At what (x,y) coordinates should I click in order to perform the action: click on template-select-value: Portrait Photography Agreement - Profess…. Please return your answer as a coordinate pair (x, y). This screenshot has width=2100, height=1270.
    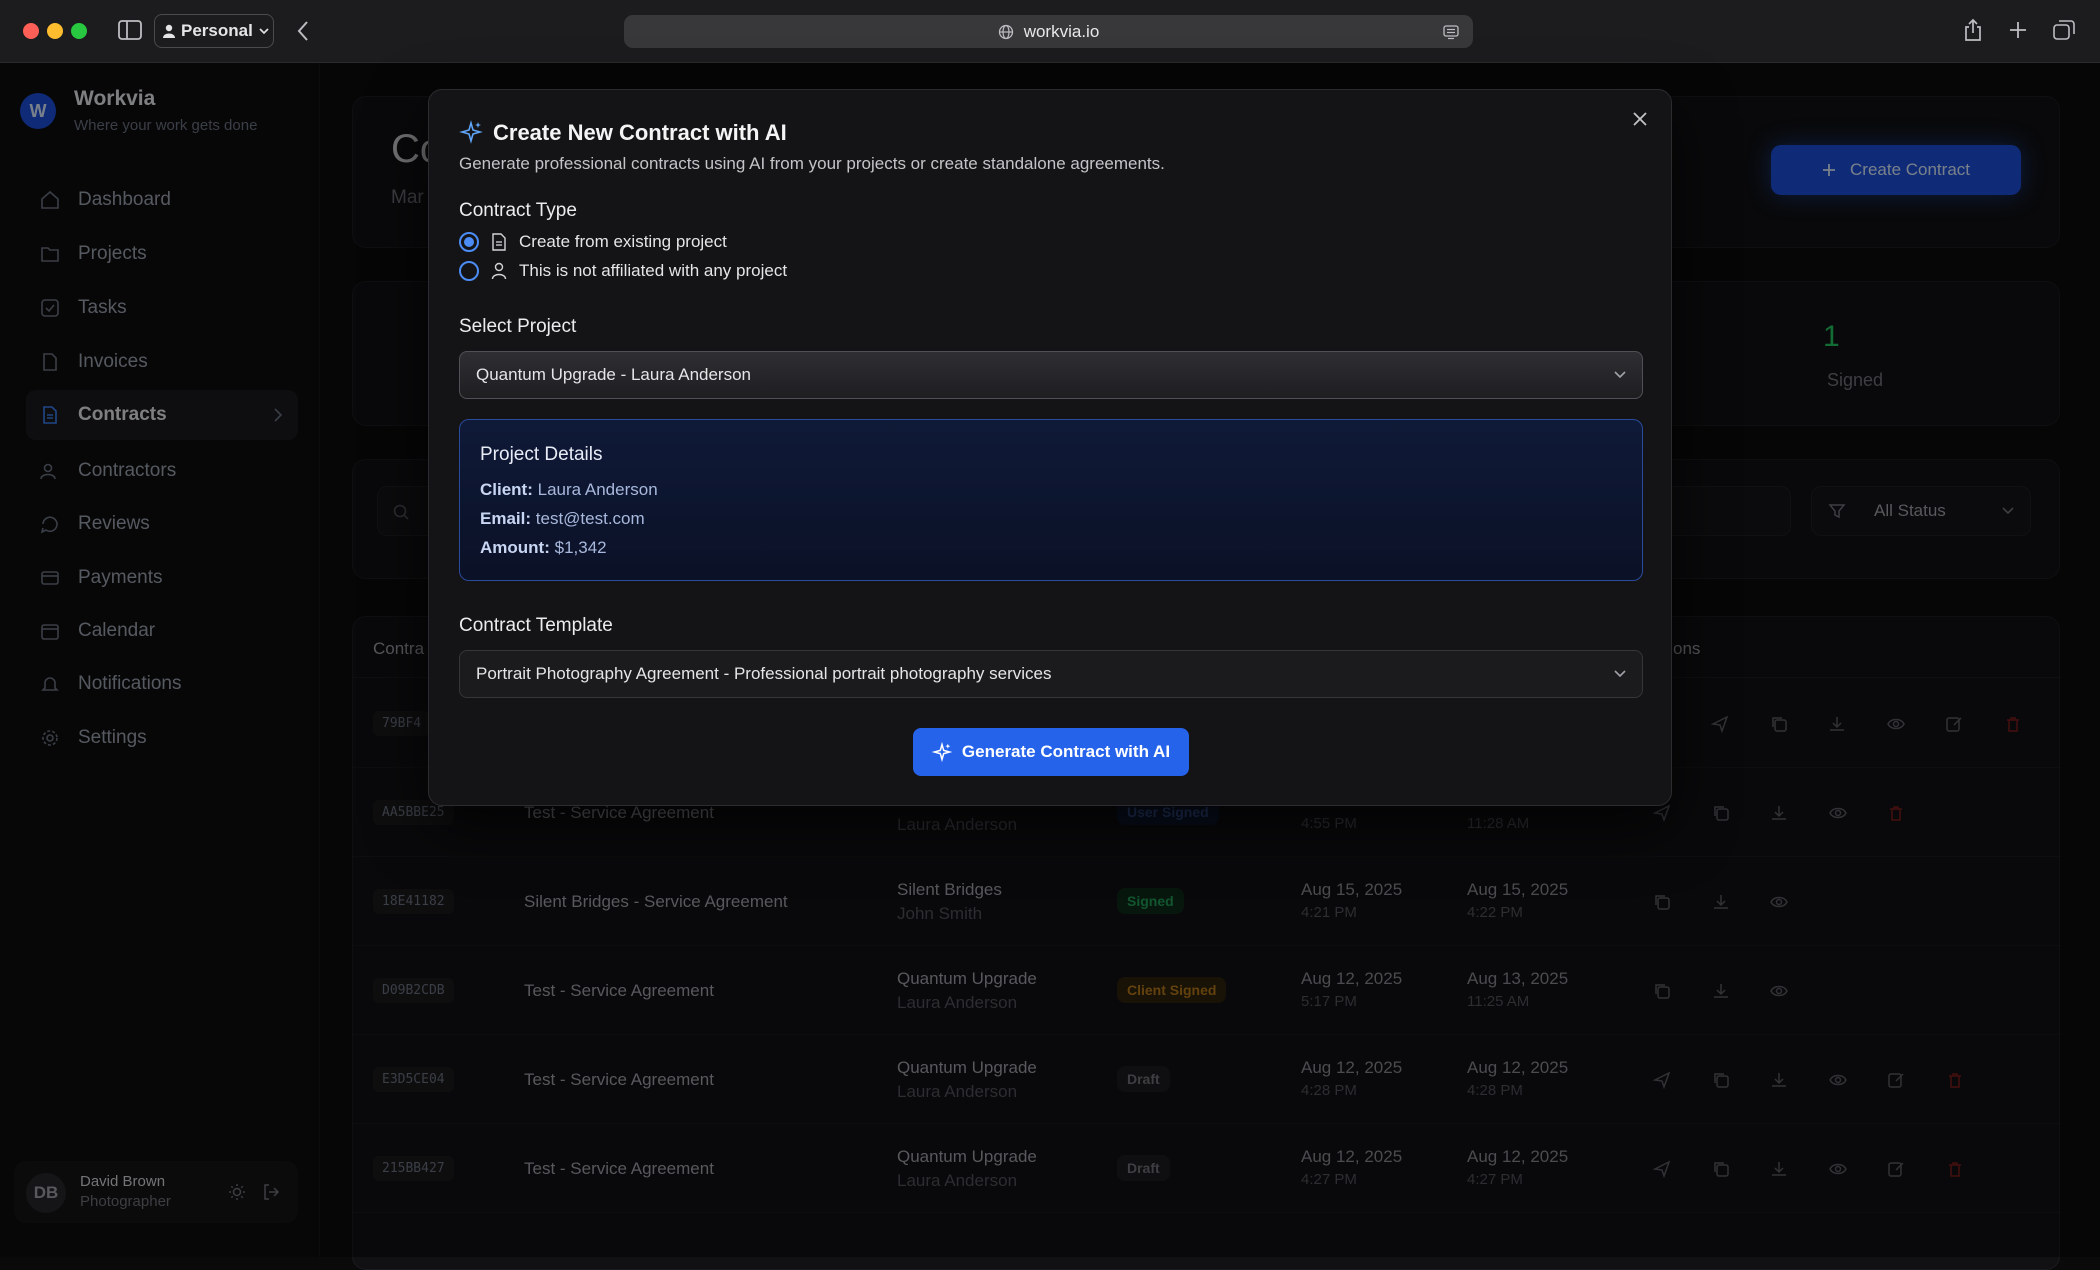
    Looking at the image, I should click on (764, 673).